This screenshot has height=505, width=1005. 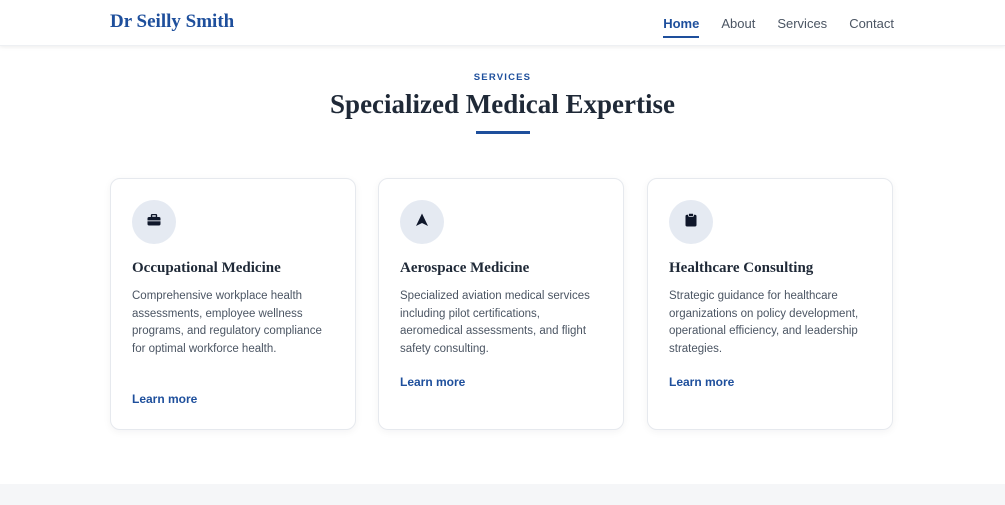 What do you see at coordinates (738, 23) in the screenshot?
I see `nav-about: About` at bounding box center [738, 23].